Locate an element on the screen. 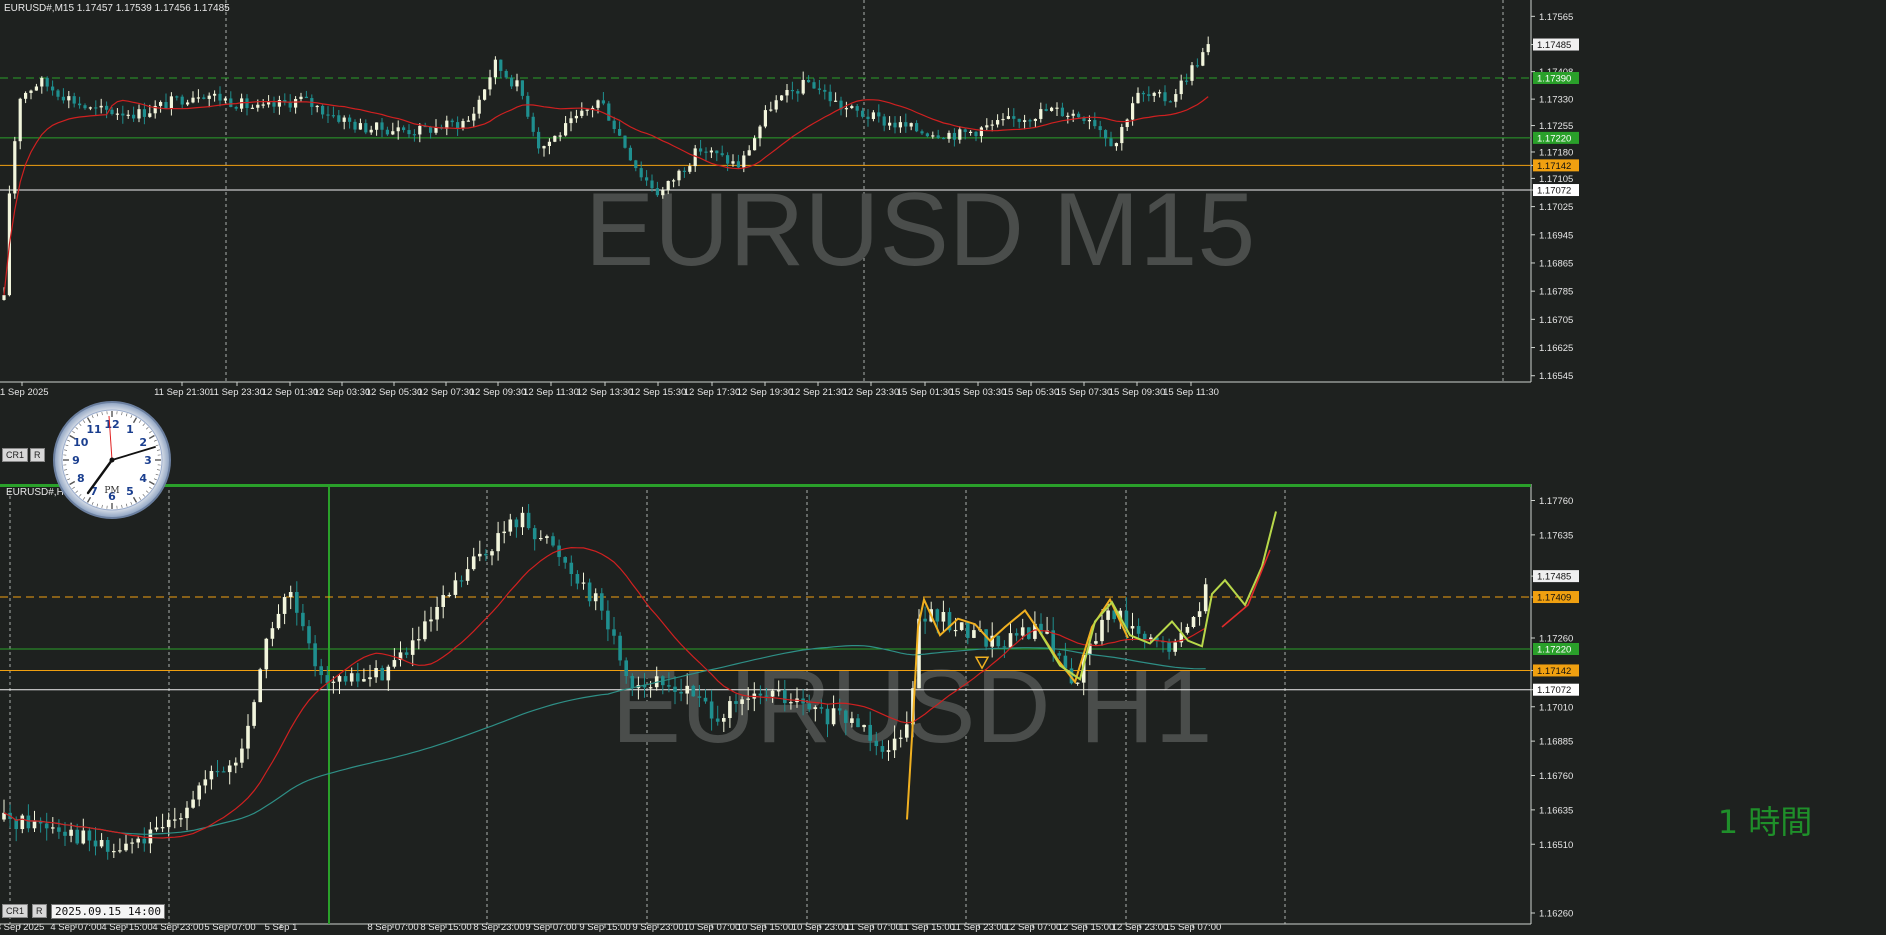 Image resolution: width=1886 pixels, height=935 pixels. m15-tab-cr1: CR1 is located at coordinates (15, 455).